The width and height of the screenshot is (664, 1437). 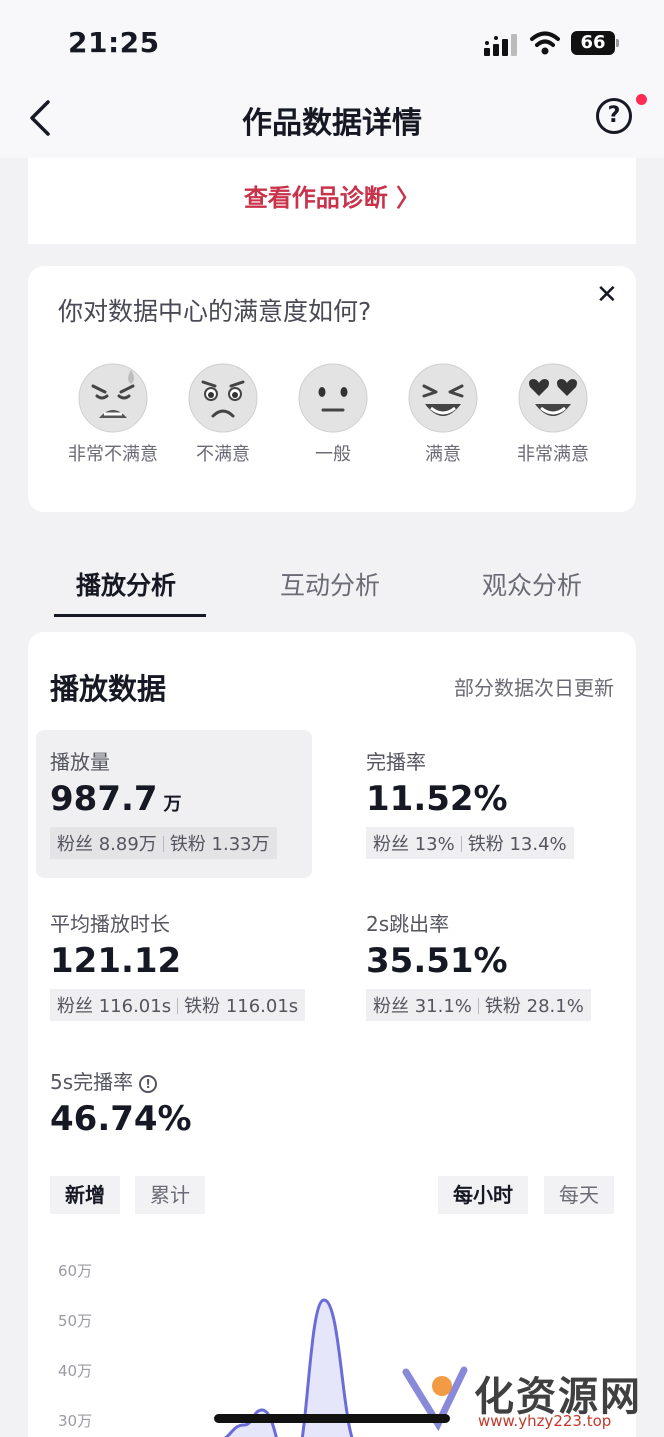 I want to click on metric-avg-duration: 平均播放时长 121.12 粉丝 116.01s 铁粉 116.01s, so click(x=178, y=964).